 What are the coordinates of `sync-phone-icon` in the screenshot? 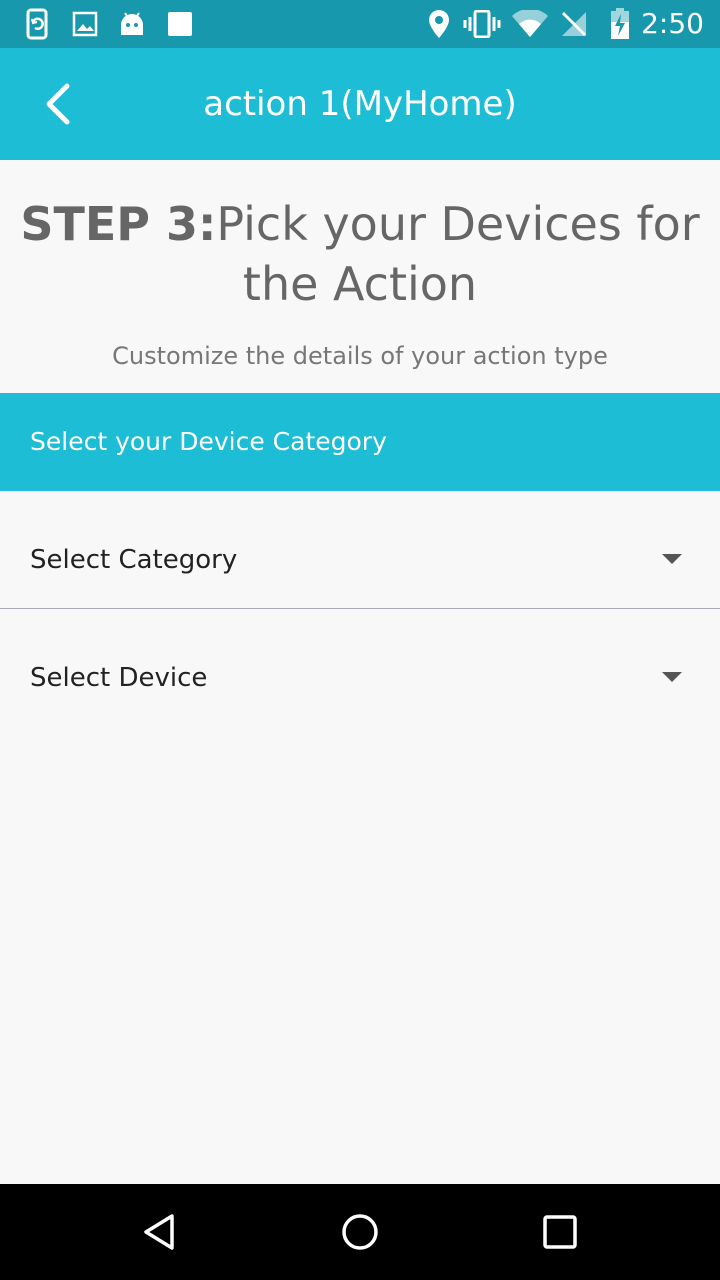 It's located at (38, 24).